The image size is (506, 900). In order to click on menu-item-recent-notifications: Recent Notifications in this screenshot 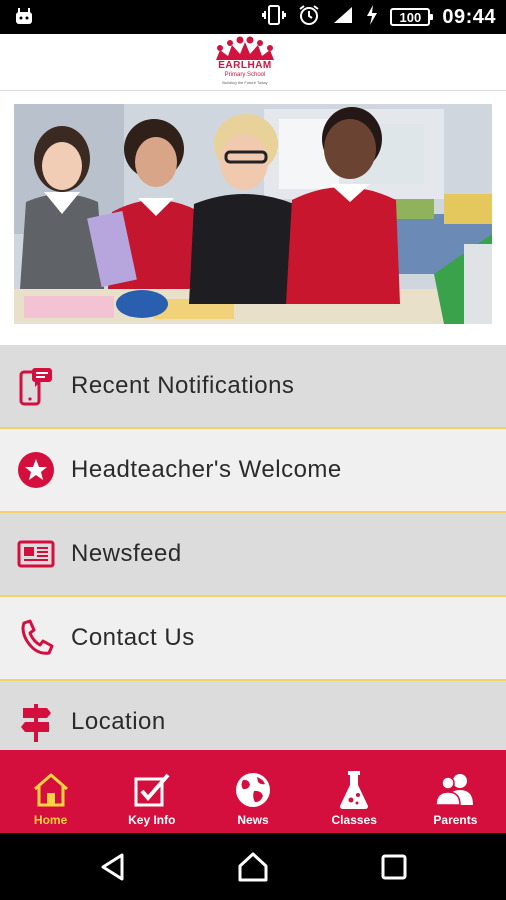, I will do `click(253, 387)`.